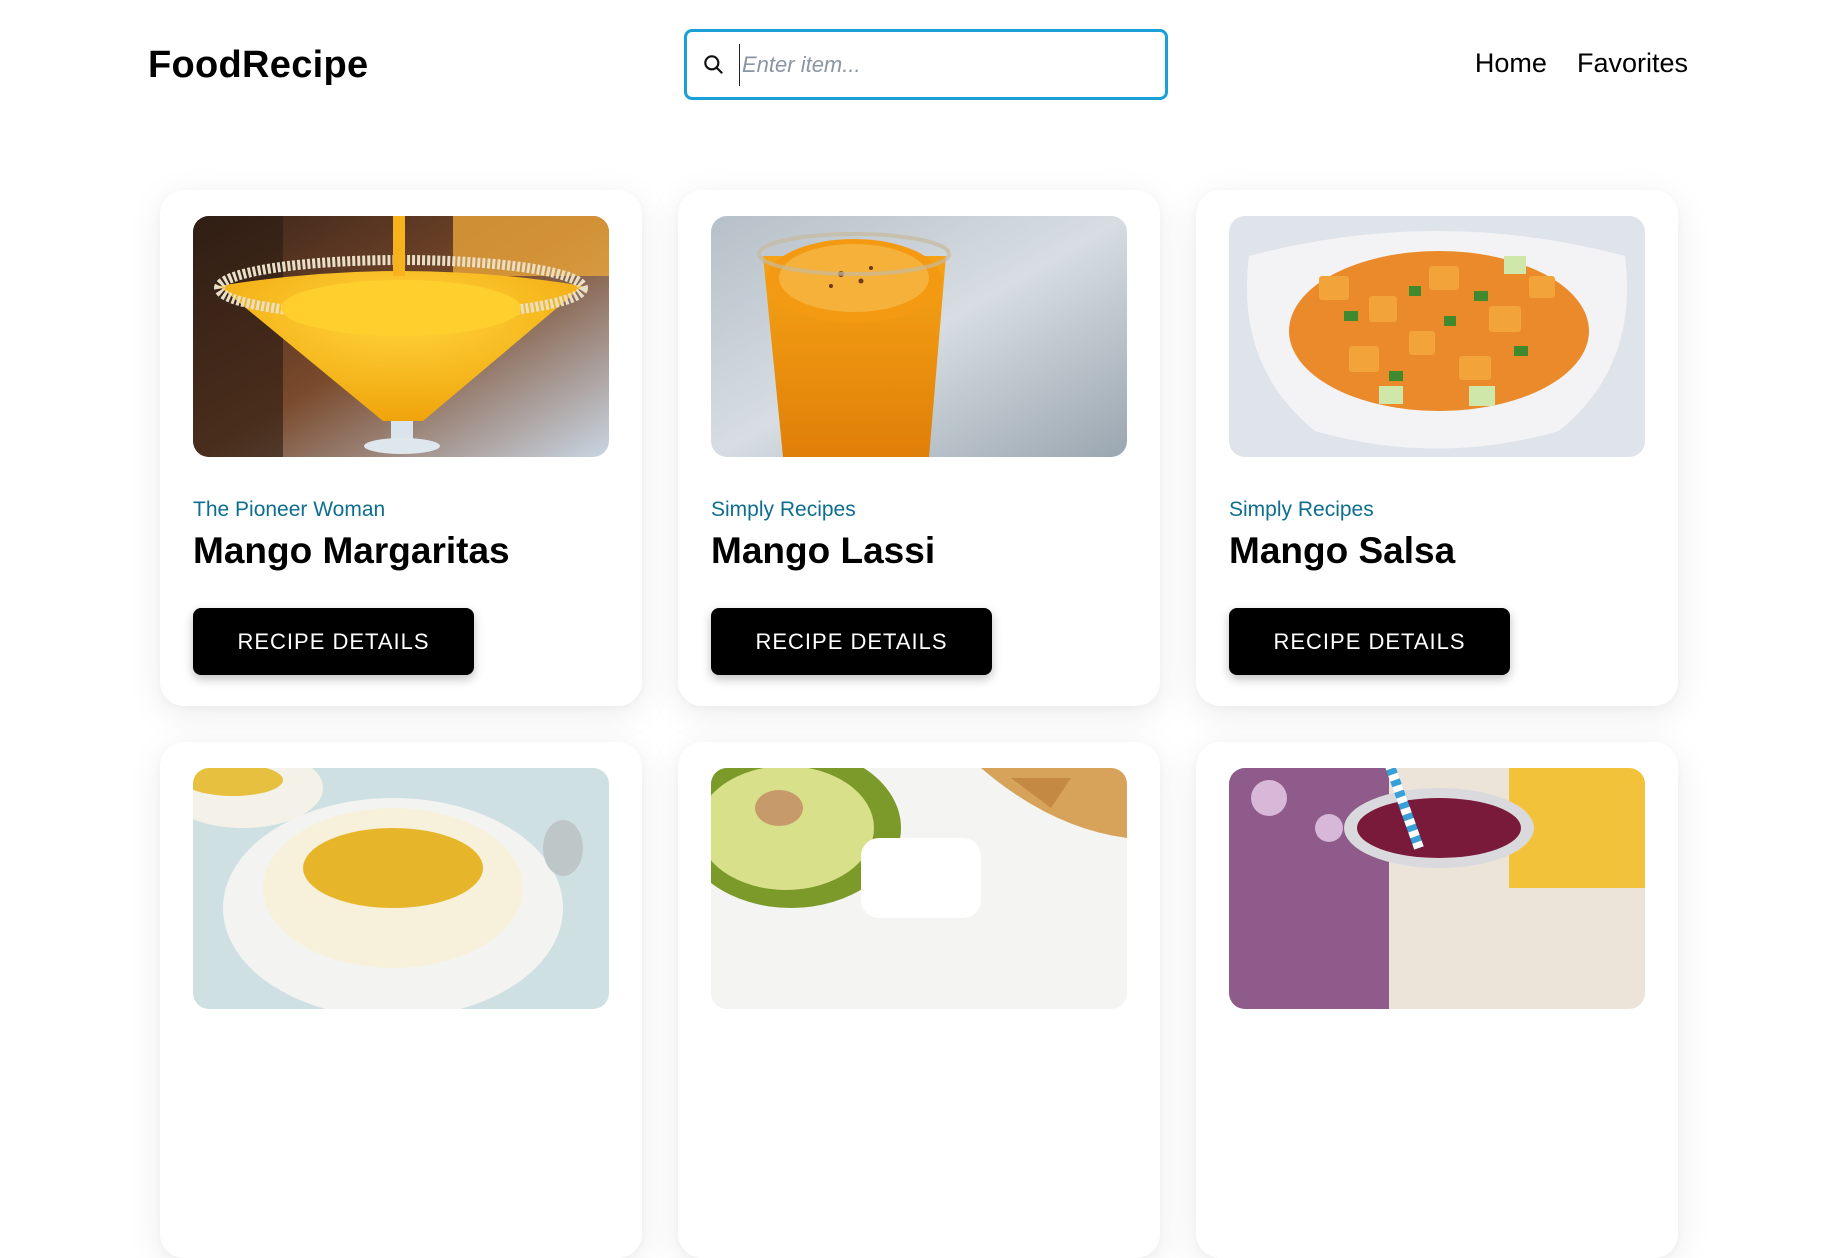 This screenshot has height=1258, width=1836. What do you see at coordinates (1437, 336) in the screenshot?
I see `recipe-image-mango-salsa` at bounding box center [1437, 336].